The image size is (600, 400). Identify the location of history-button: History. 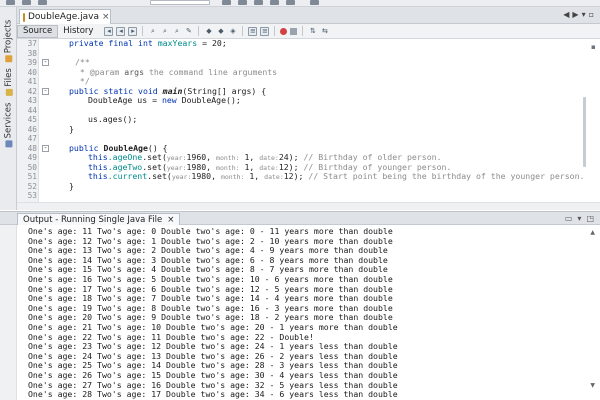
(78, 31).